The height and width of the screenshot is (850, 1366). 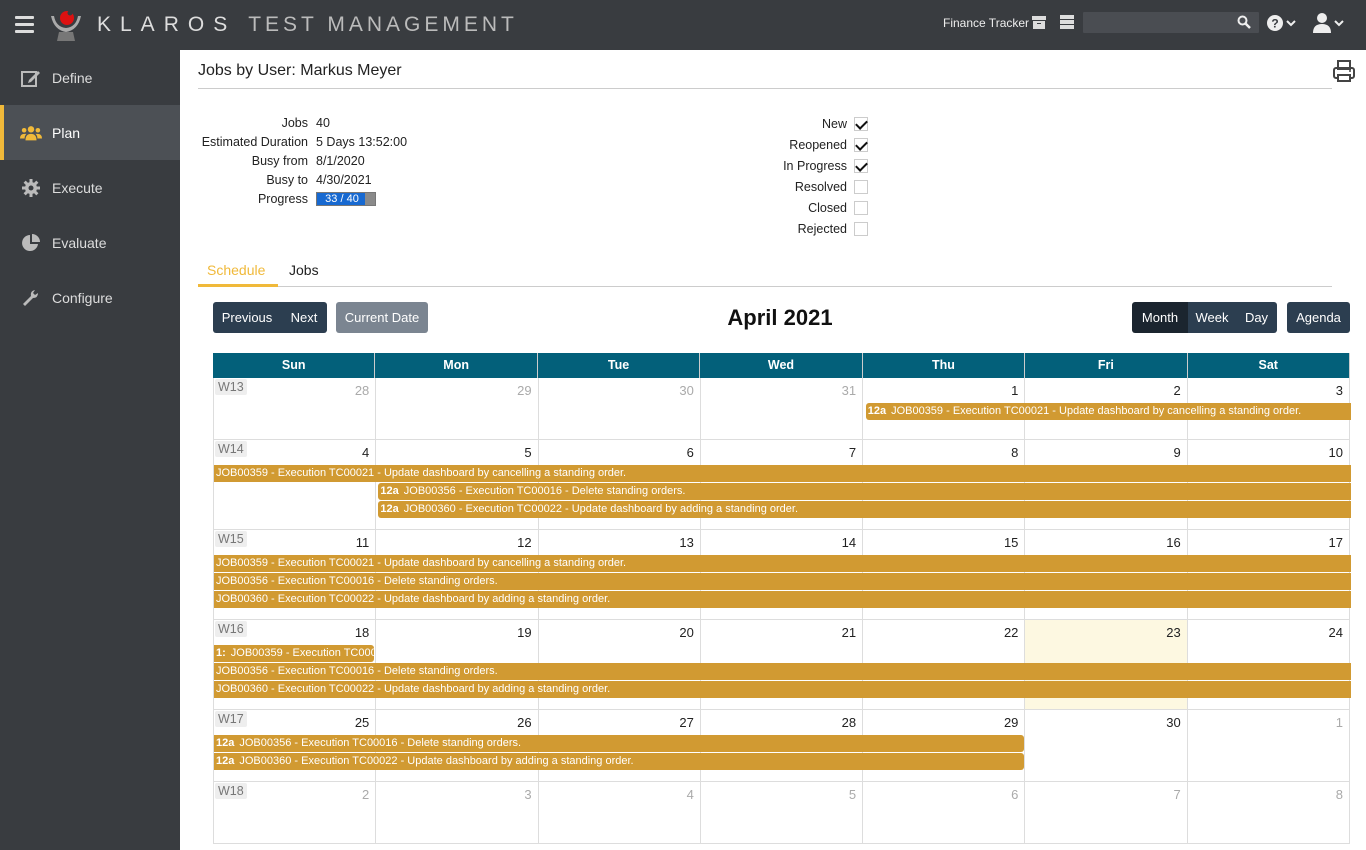 What do you see at coordinates (1173, 632) in the screenshot?
I see `day-number: 23` at bounding box center [1173, 632].